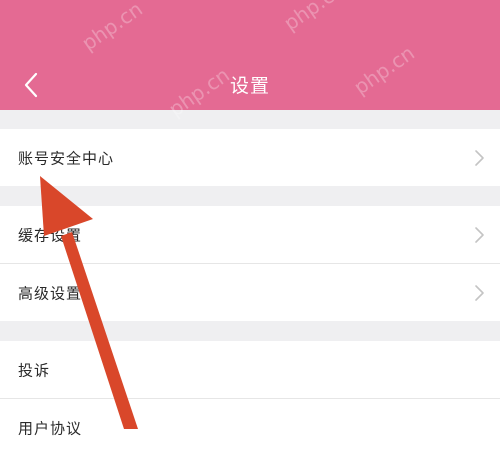 This screenshot has width=500, height=456. I want to click on settings-group-account: 账号安全中心, so click(250, 157).